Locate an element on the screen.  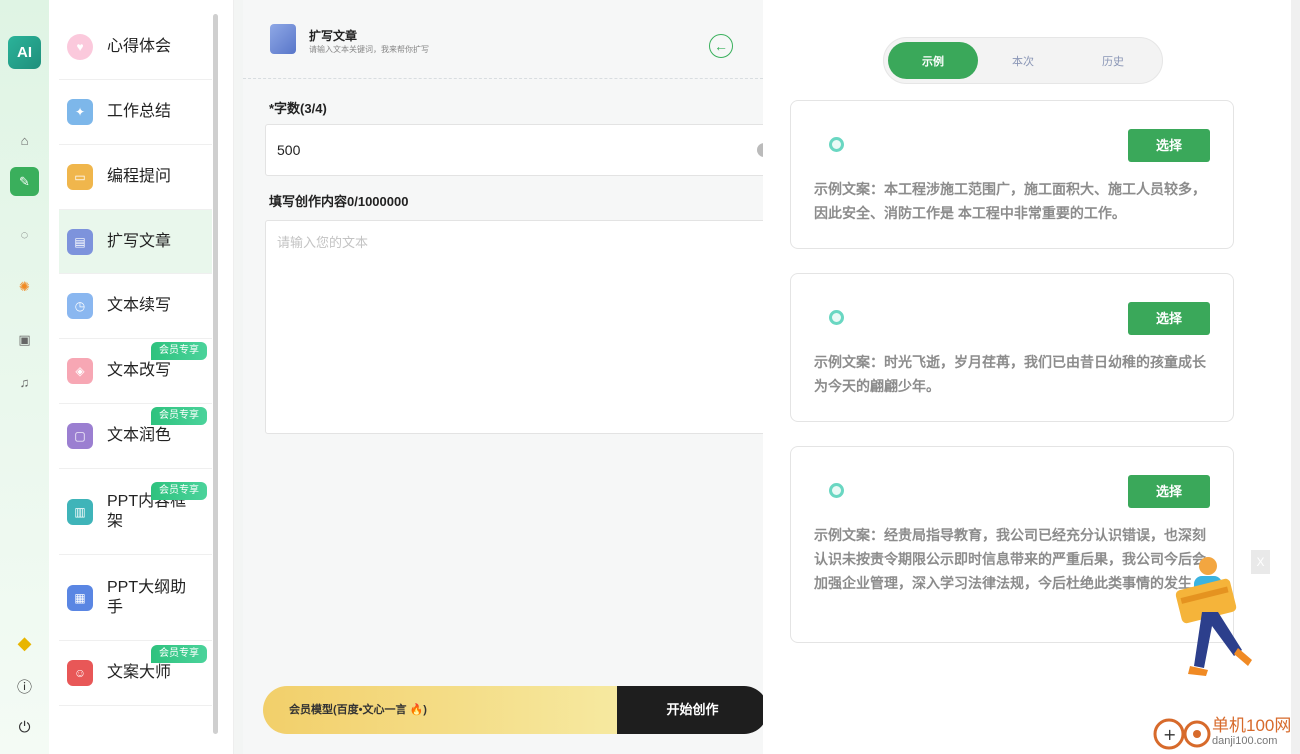
category-item-xuxie: ◷ 文本续写 is located at coordinates (135, 306).